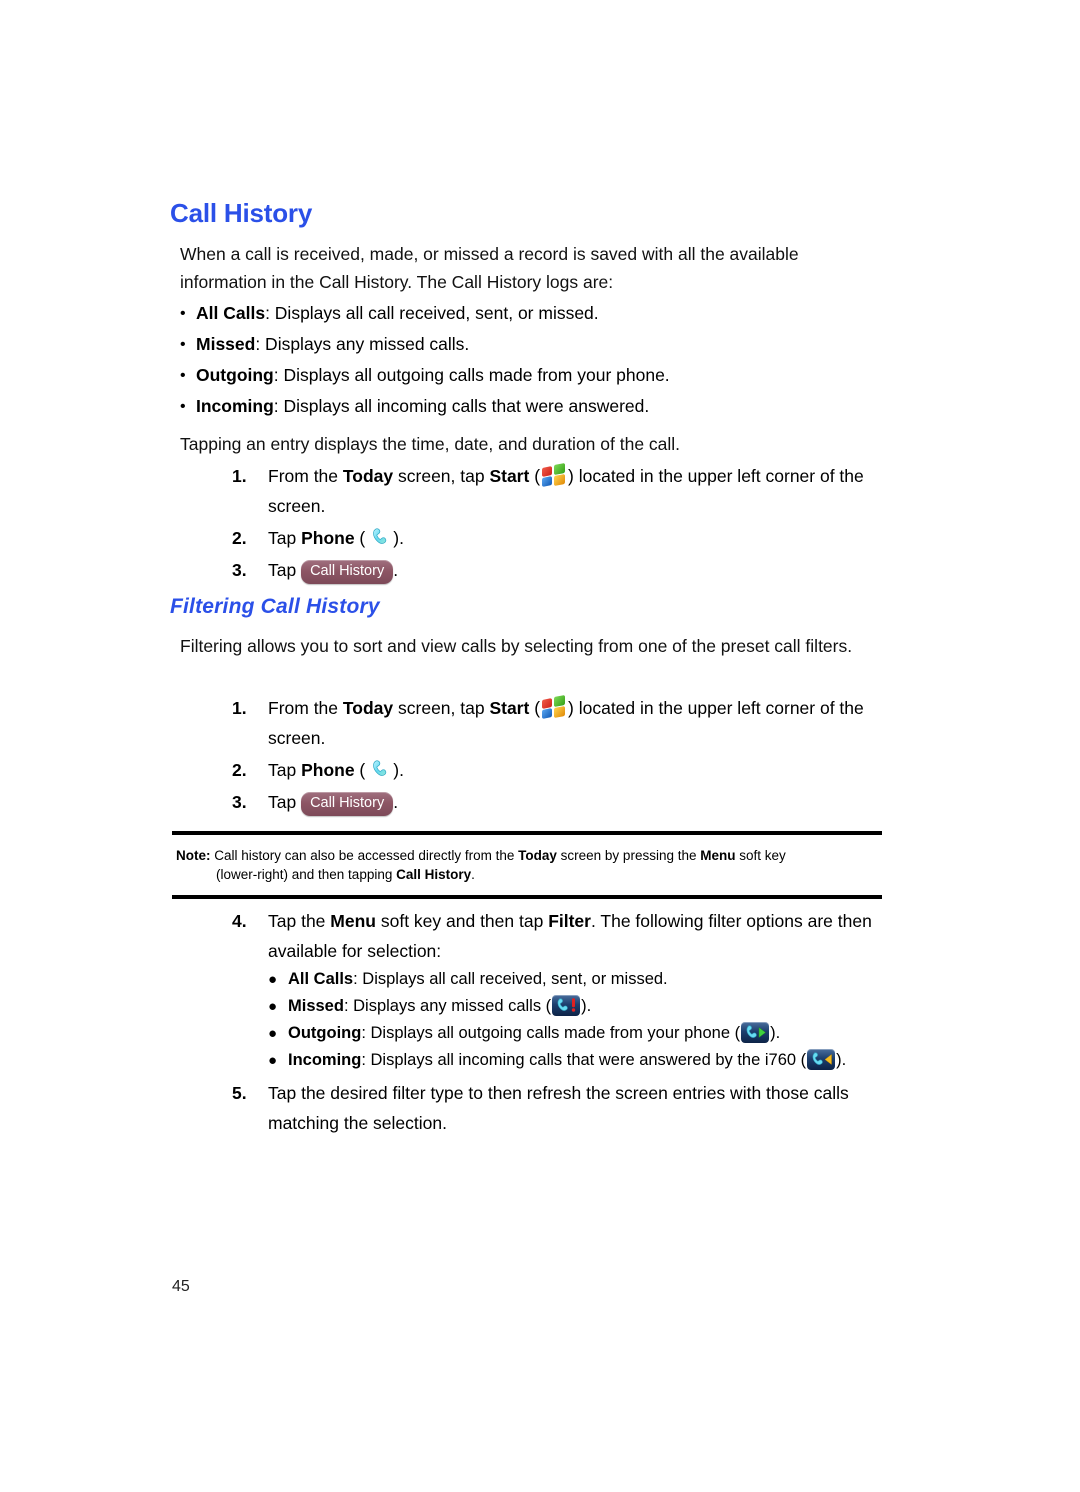 Image resolution: width=1080 pixels, height=1492 pixels. Describe the element at coordinates (275, 606) in the screenshot. I see `filtering-title: Filtering Call History` at that location.